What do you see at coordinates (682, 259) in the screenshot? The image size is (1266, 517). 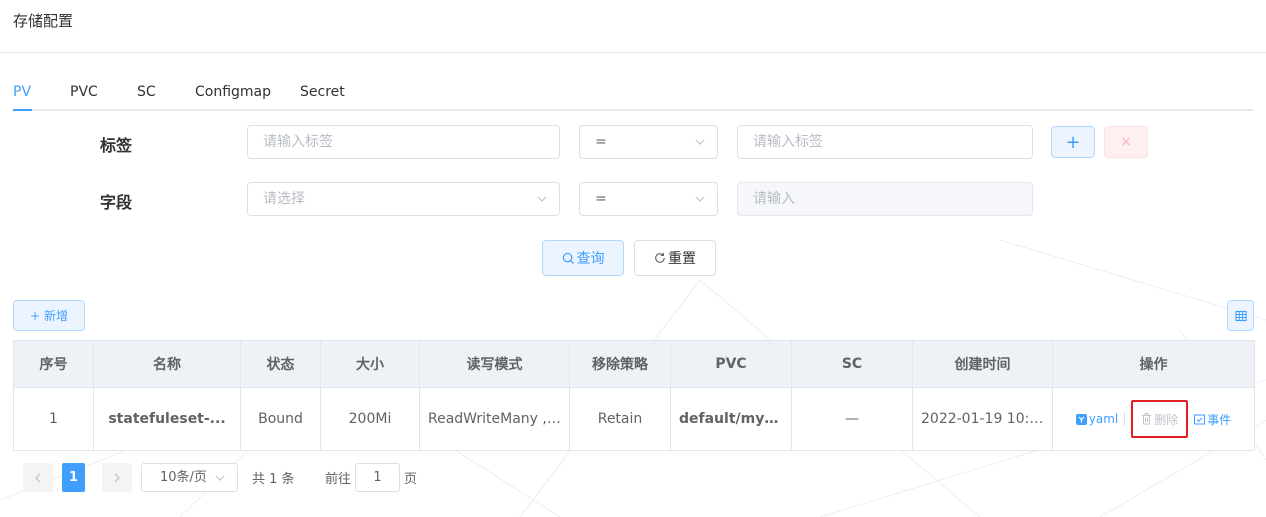 I see `reset-label: 重置` at bounding box center [682, 259].